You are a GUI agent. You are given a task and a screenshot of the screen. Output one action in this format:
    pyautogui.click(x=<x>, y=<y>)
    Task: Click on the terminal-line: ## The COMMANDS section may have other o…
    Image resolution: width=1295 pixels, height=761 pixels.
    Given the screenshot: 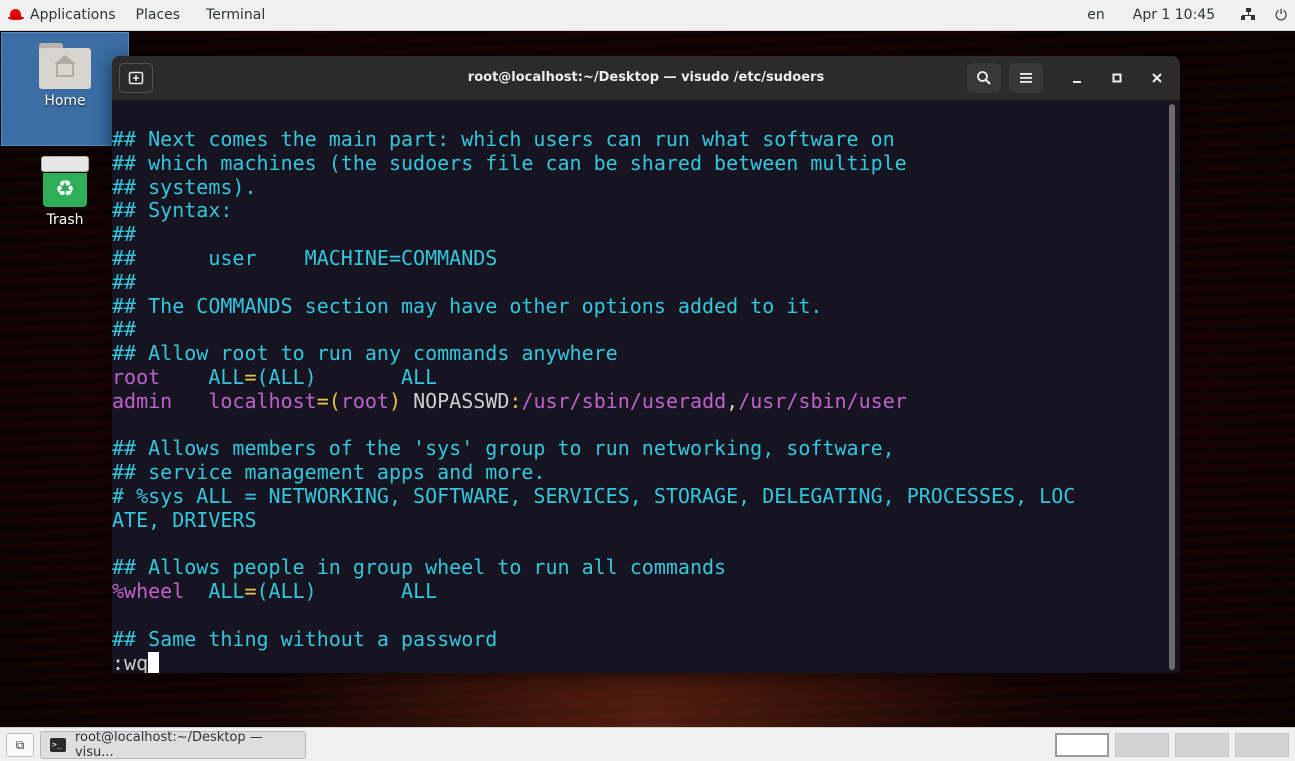 What is the action you would take?
    pyautogui.click(x=640, y=306)
    